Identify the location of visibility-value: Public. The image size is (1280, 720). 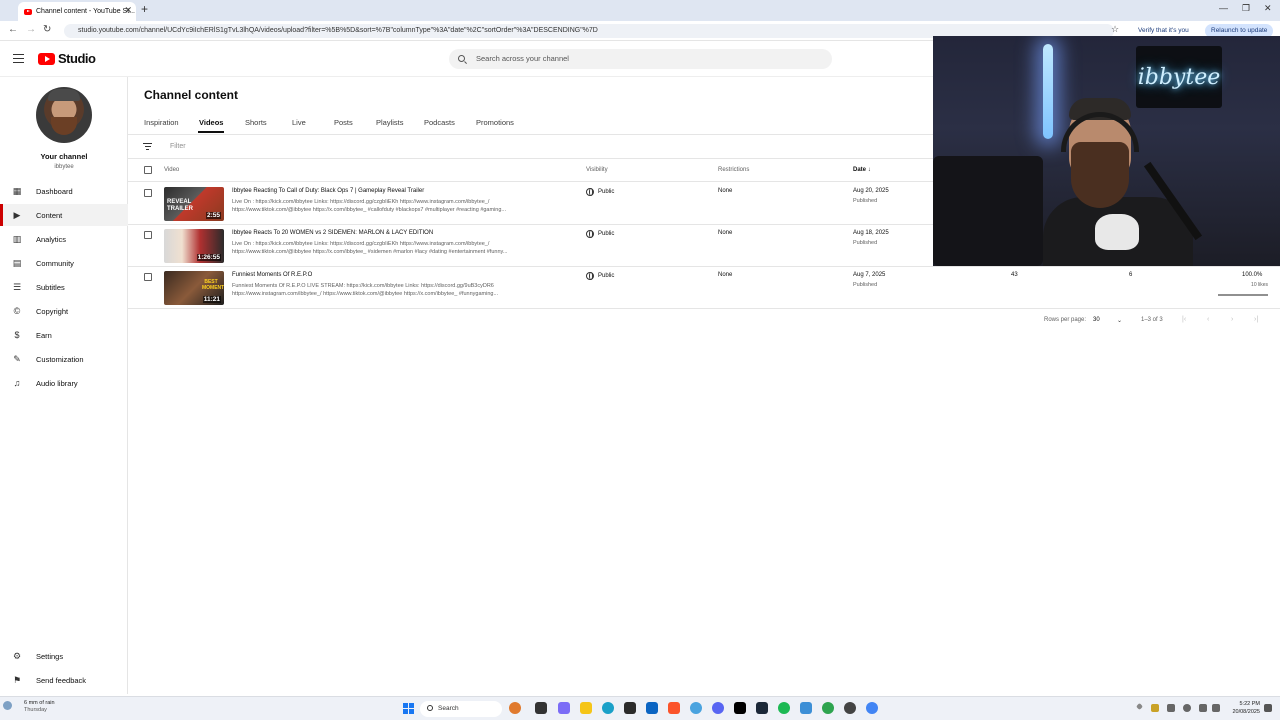
(606, 192).